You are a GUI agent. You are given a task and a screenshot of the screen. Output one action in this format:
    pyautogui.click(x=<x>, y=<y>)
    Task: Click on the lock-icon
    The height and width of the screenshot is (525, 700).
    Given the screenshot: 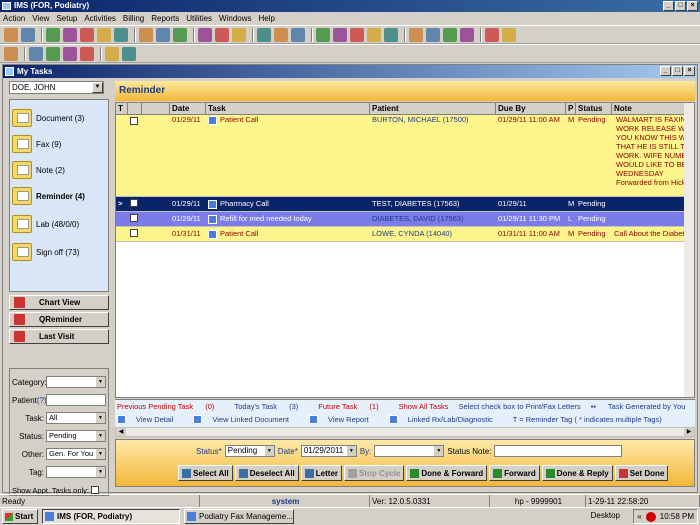 What is the action you would take?
    pyautogui.click(x=492, y=34)
    